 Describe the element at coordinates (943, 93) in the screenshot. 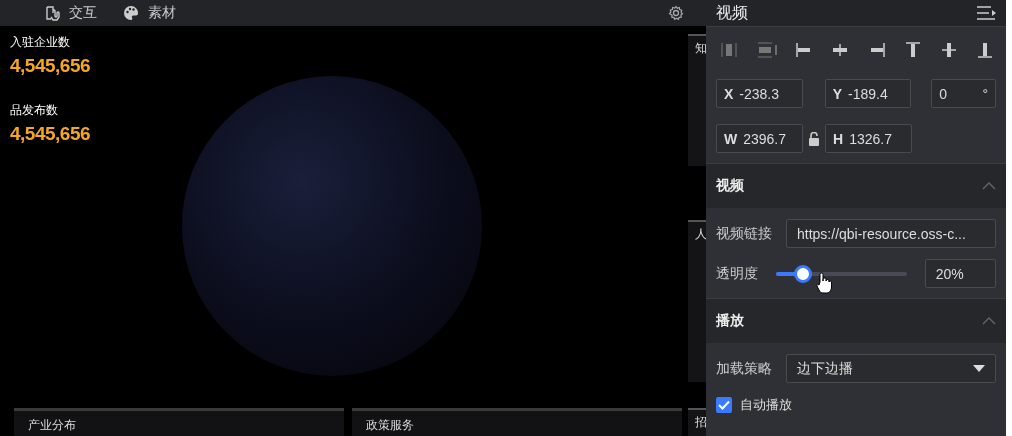

I see `field-value: 0` at that location.